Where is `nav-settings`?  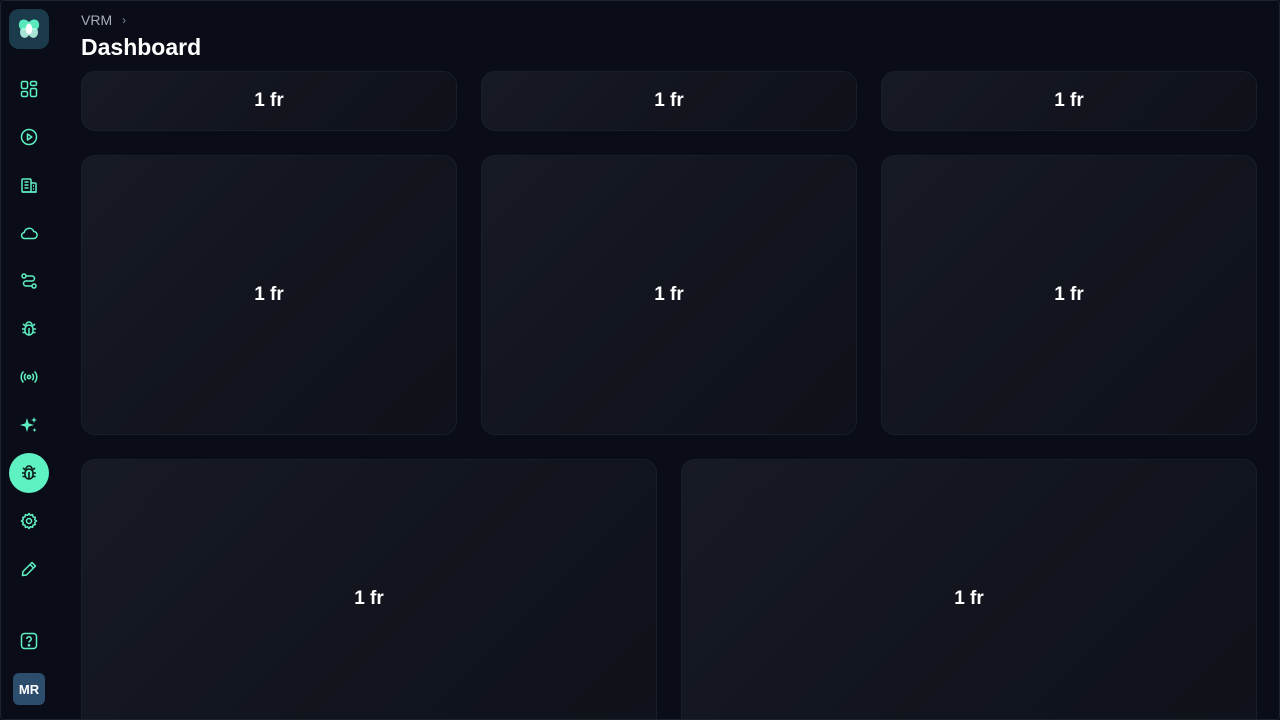
nav-settings is located at coordinates (29, 521).